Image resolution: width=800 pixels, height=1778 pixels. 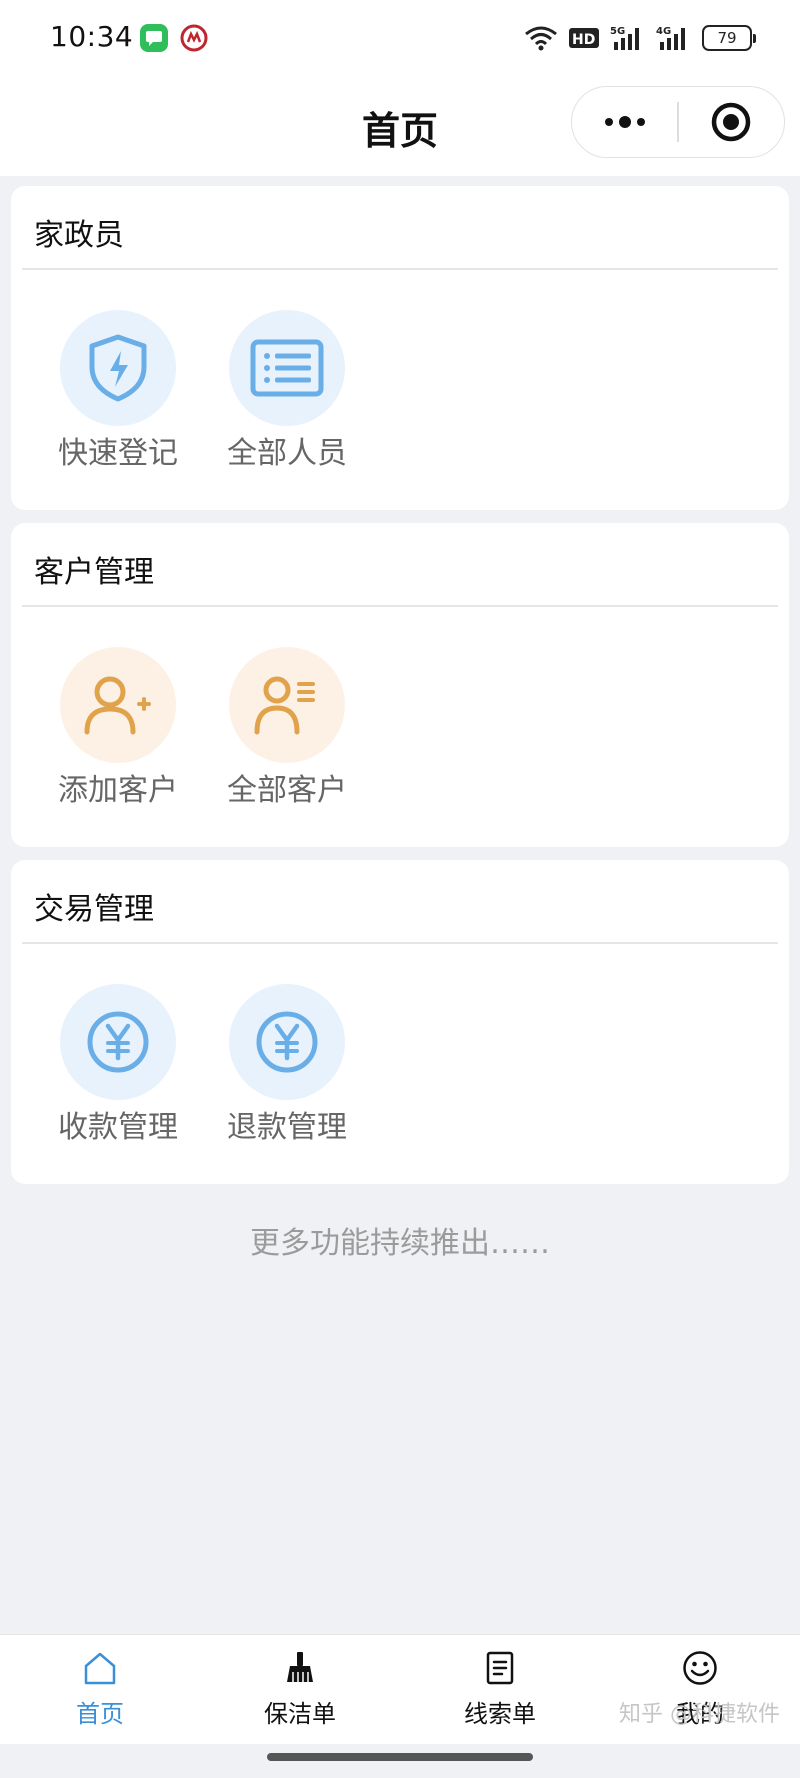 I want to click on home-icon, so click(x=100, y=1668).